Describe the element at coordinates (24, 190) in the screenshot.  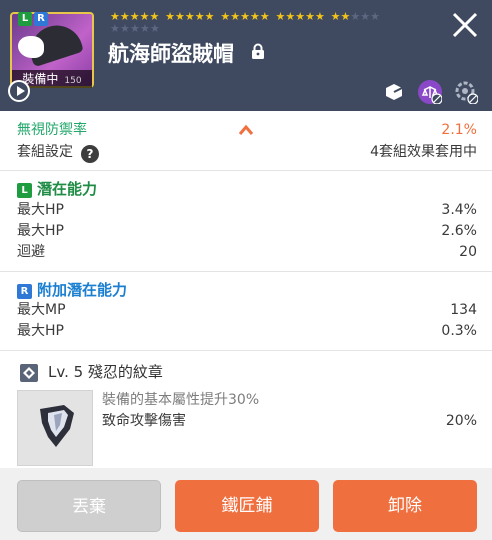
I see `potential-l-badge: L` at that location.